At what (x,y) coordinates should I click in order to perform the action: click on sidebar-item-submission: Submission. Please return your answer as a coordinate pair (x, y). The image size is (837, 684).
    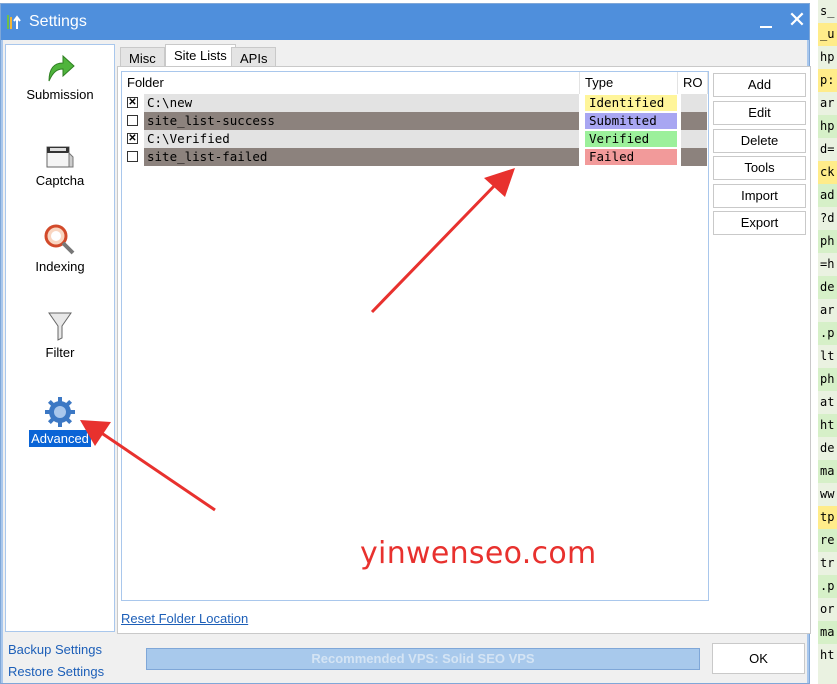
    Looking at the image, I should click on (60, 79).